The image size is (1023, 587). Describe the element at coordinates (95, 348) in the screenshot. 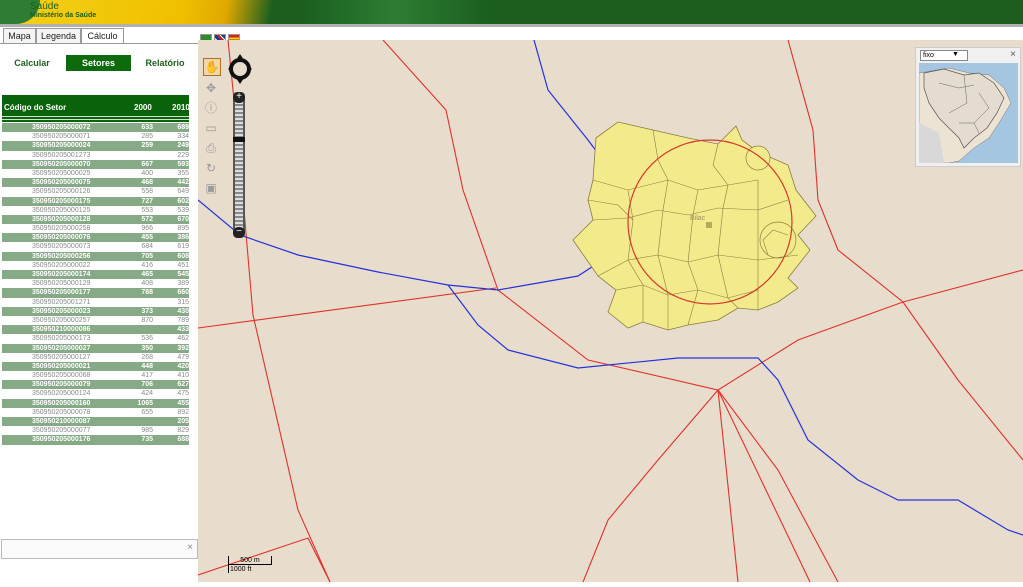

I see `table-row: 350950205000027 350 392` at that location.